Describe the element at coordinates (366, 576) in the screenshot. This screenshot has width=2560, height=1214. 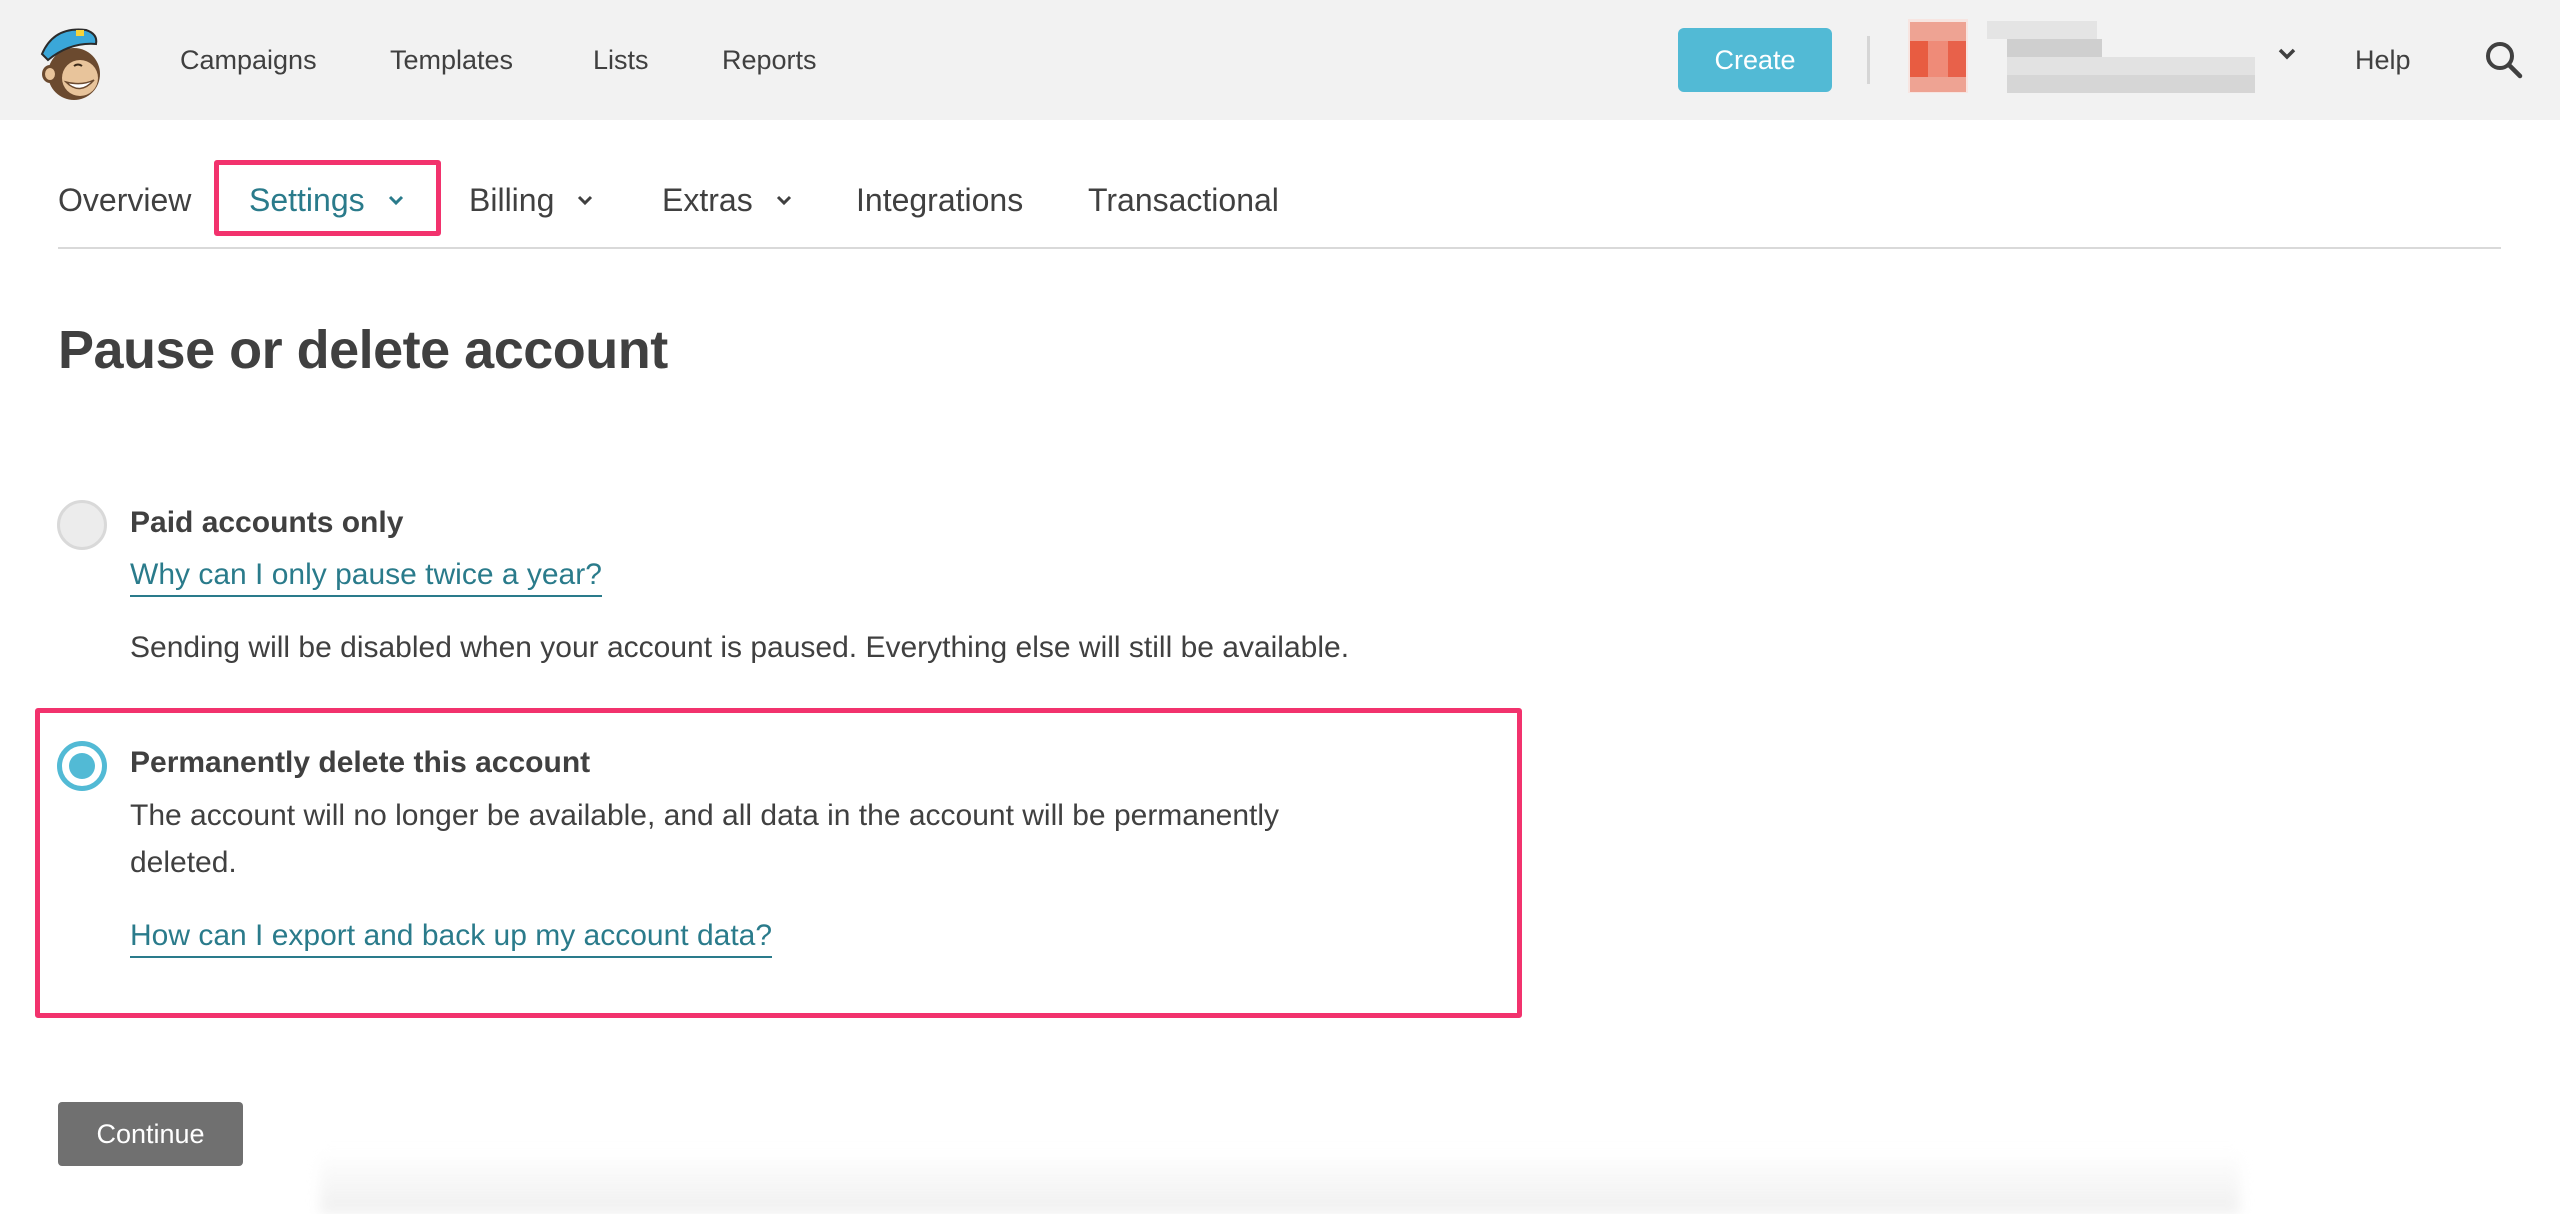
I see `pause-twice-help-link: Why can I only pause twice a year?` at that location.